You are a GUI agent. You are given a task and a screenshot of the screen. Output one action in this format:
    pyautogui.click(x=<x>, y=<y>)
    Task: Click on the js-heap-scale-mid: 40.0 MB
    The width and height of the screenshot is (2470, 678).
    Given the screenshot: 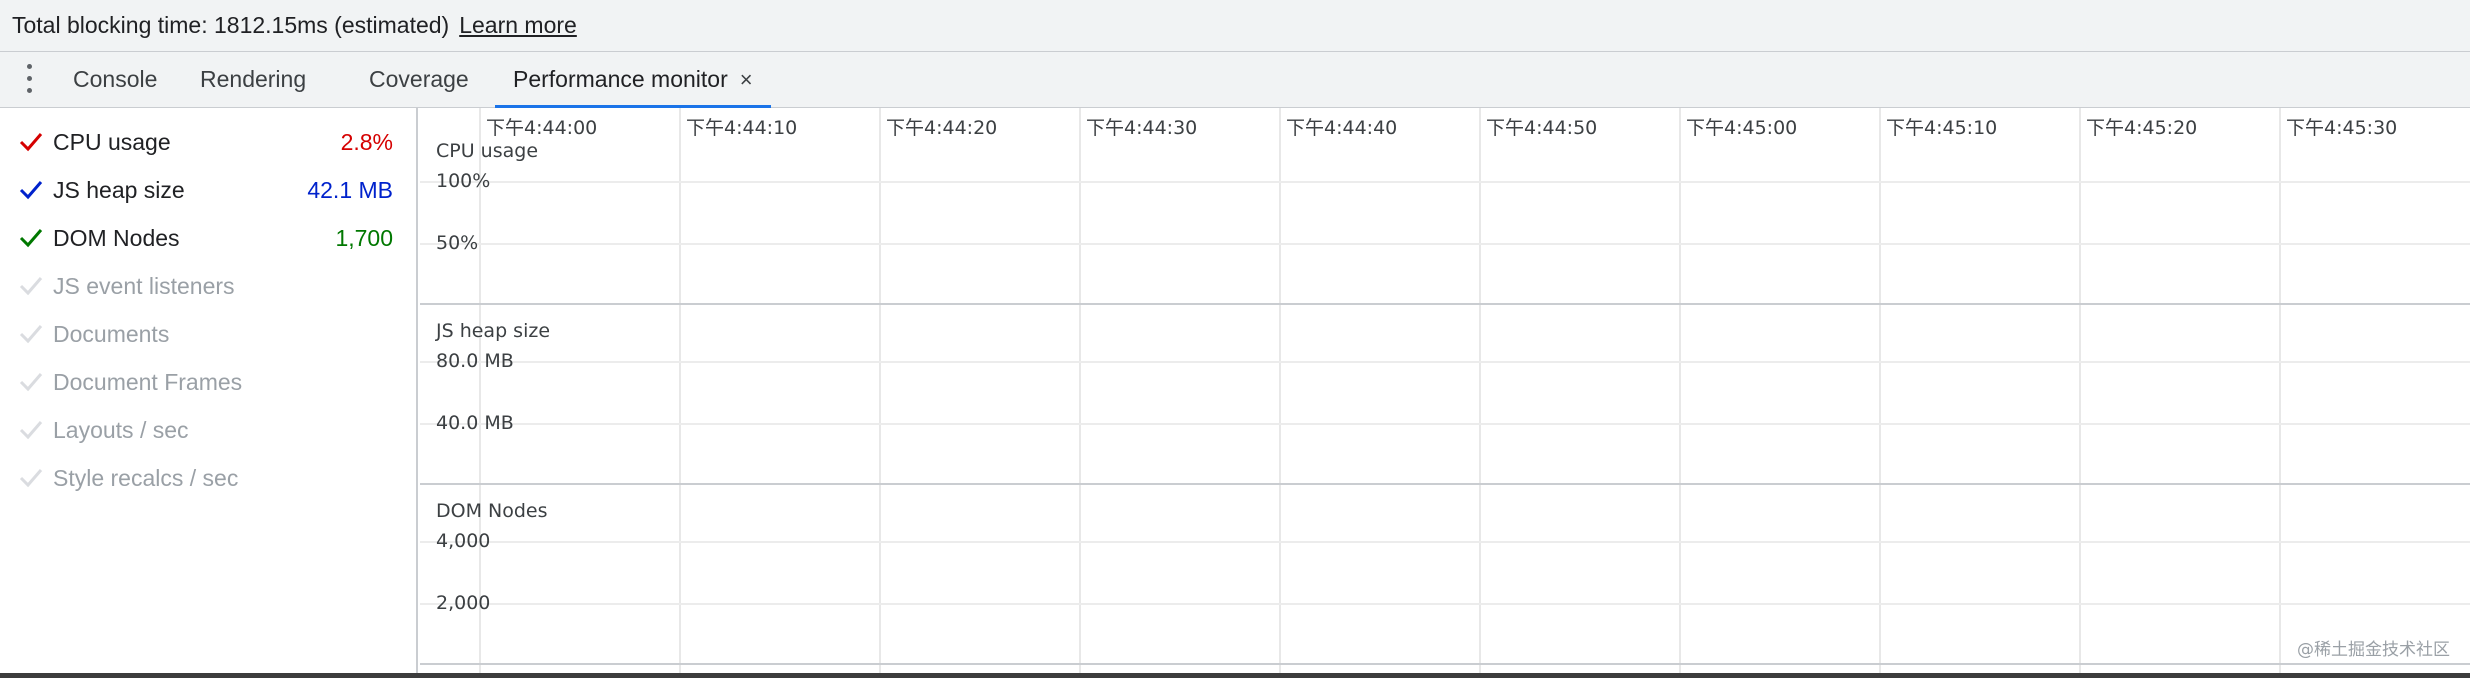 What is the action you would take?
    pyautogui.click(x=475, y=423)
    